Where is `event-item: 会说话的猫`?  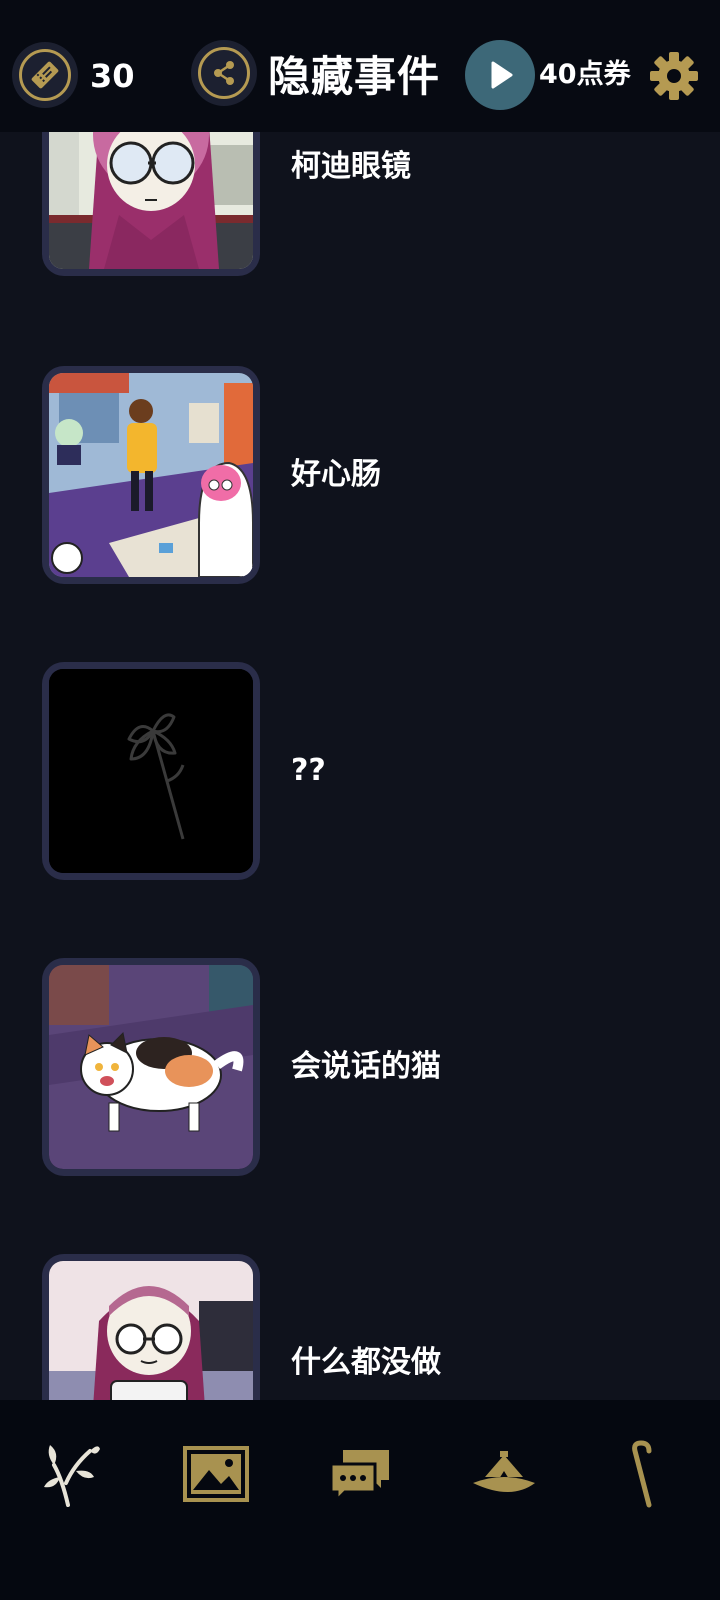 event-item: 会说话的猫 is located at coordinates (360, 1068).